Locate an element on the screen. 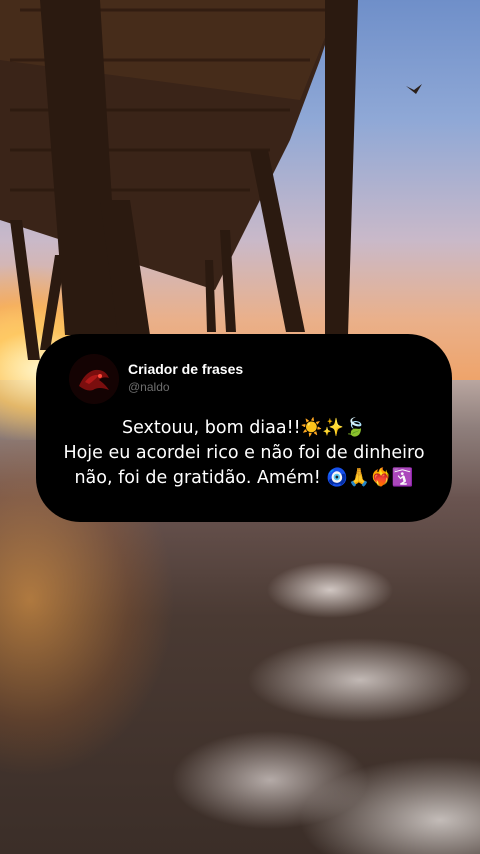 The image size is (480, 854). bird is located at coordinates (414, 89).